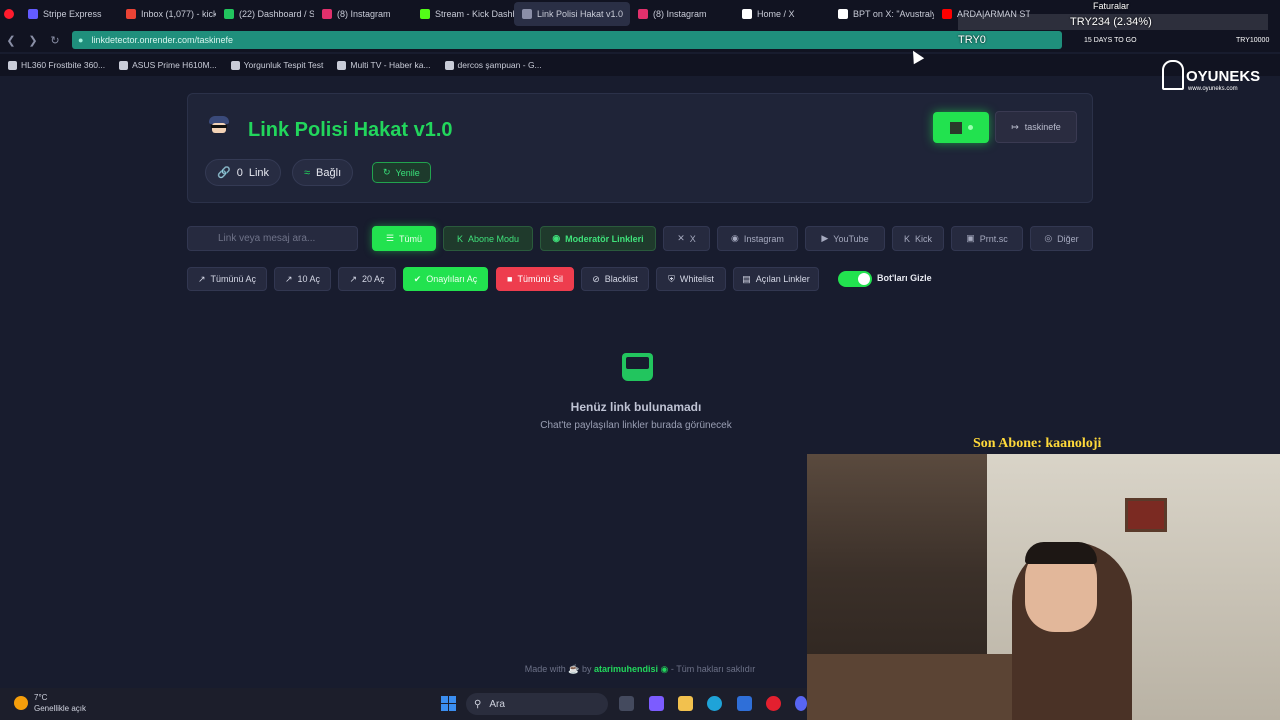 Image resolution: width=1280 pixels, height=720 pixels. Describe the element at coordinates (272, 238) in the screenshot. I see `search-input` at that location.